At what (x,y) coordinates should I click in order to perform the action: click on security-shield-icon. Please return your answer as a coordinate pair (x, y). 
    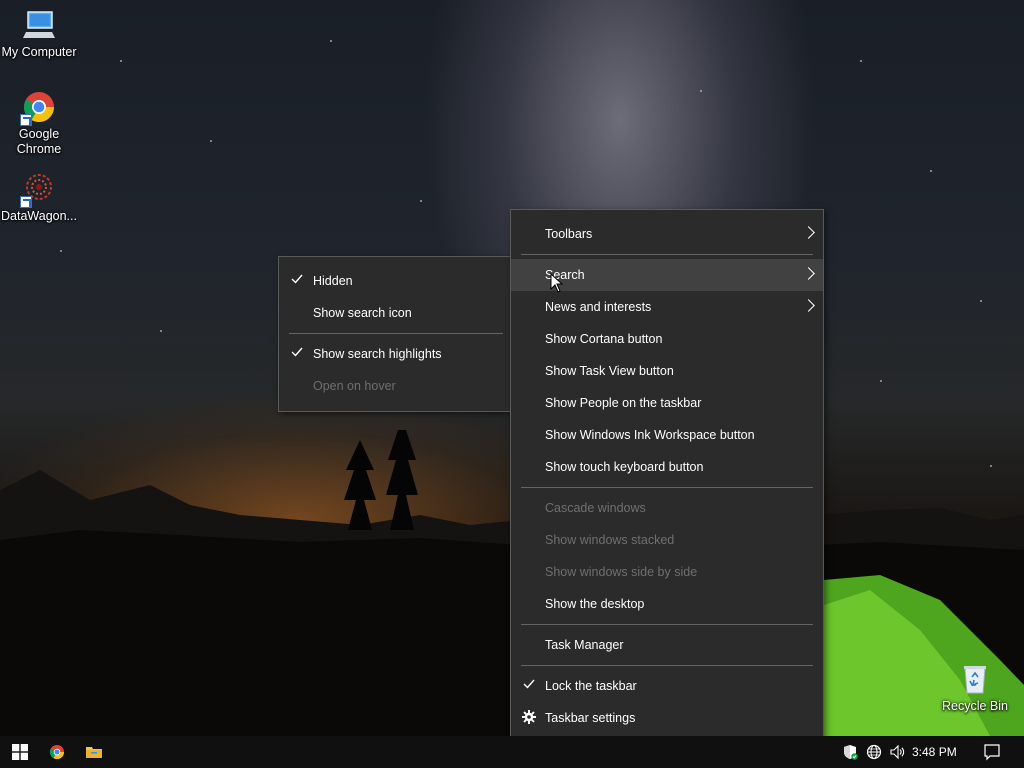
    Looking at the image, I should click on (850, 752).